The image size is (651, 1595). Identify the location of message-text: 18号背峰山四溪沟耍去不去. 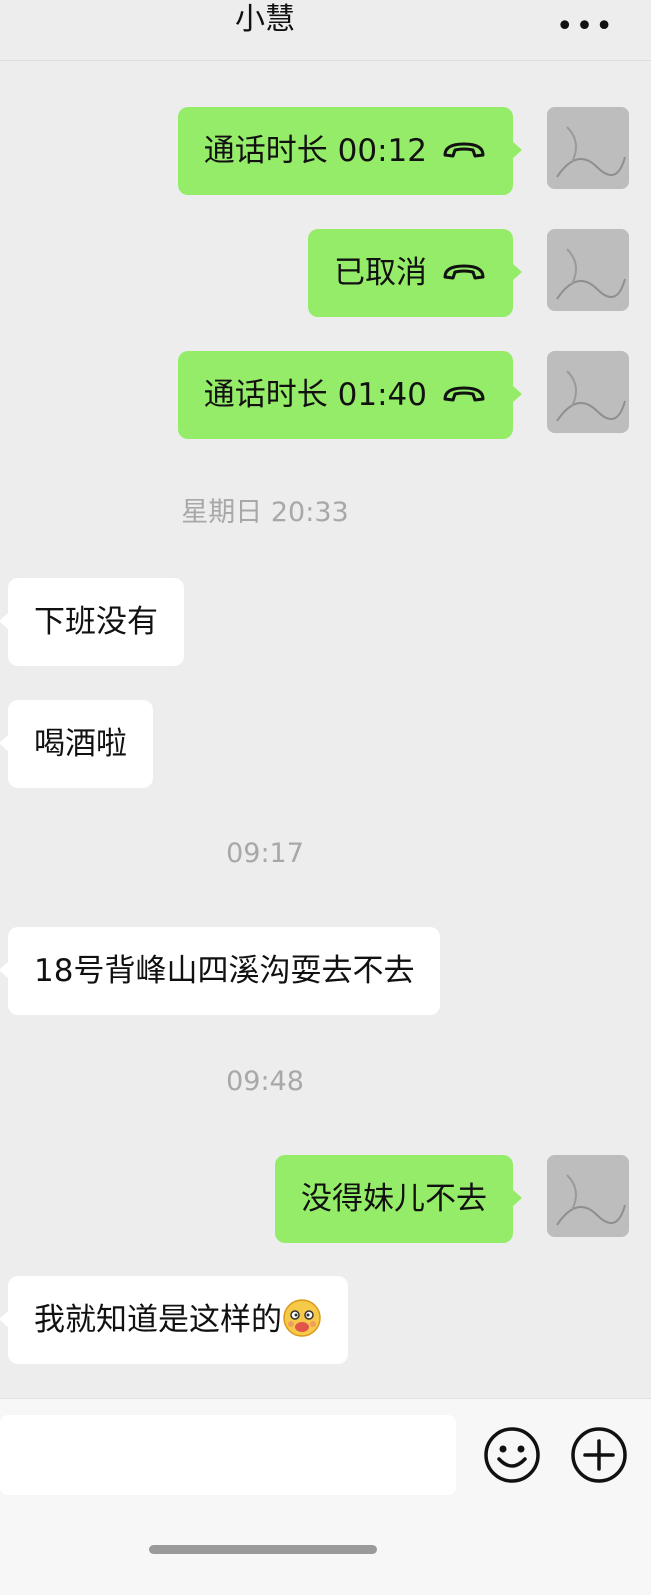
(224, 971).